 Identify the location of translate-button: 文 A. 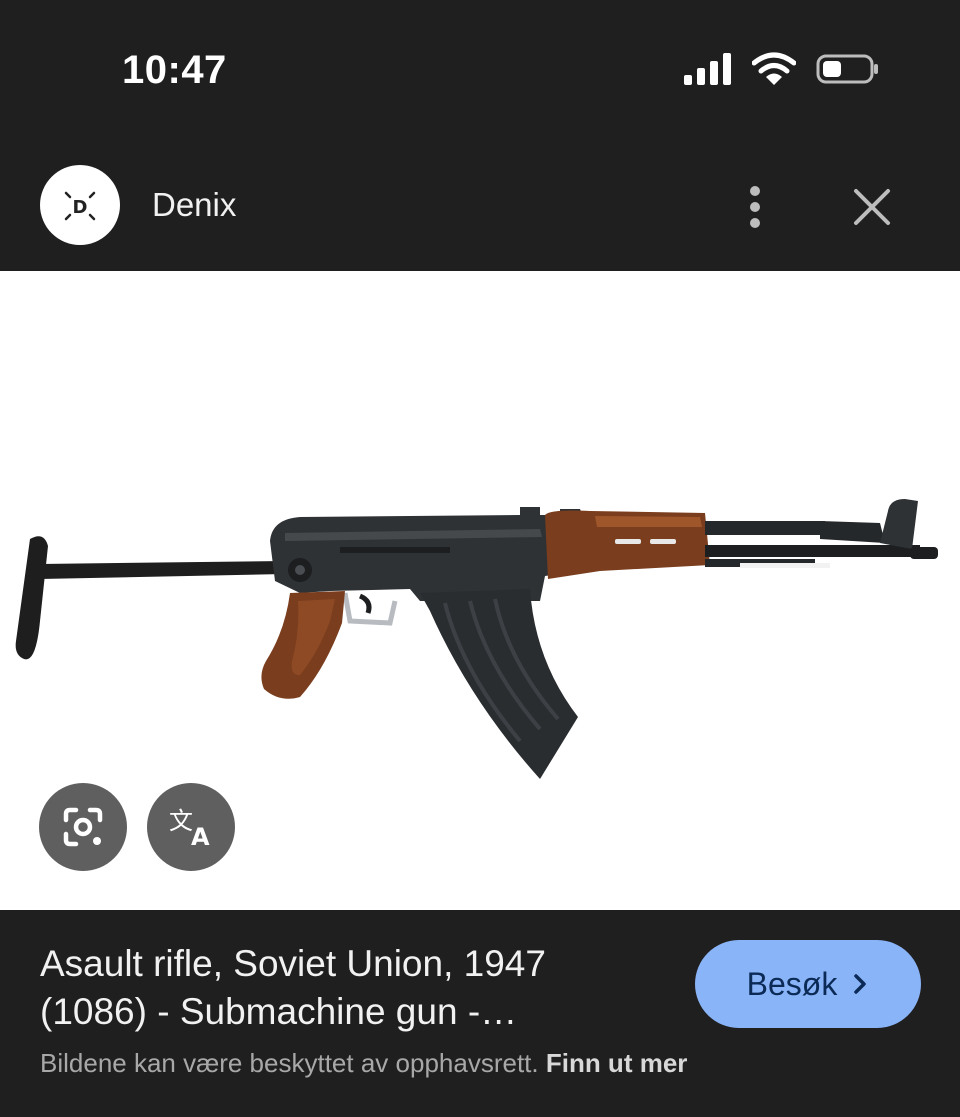
(191, 827).